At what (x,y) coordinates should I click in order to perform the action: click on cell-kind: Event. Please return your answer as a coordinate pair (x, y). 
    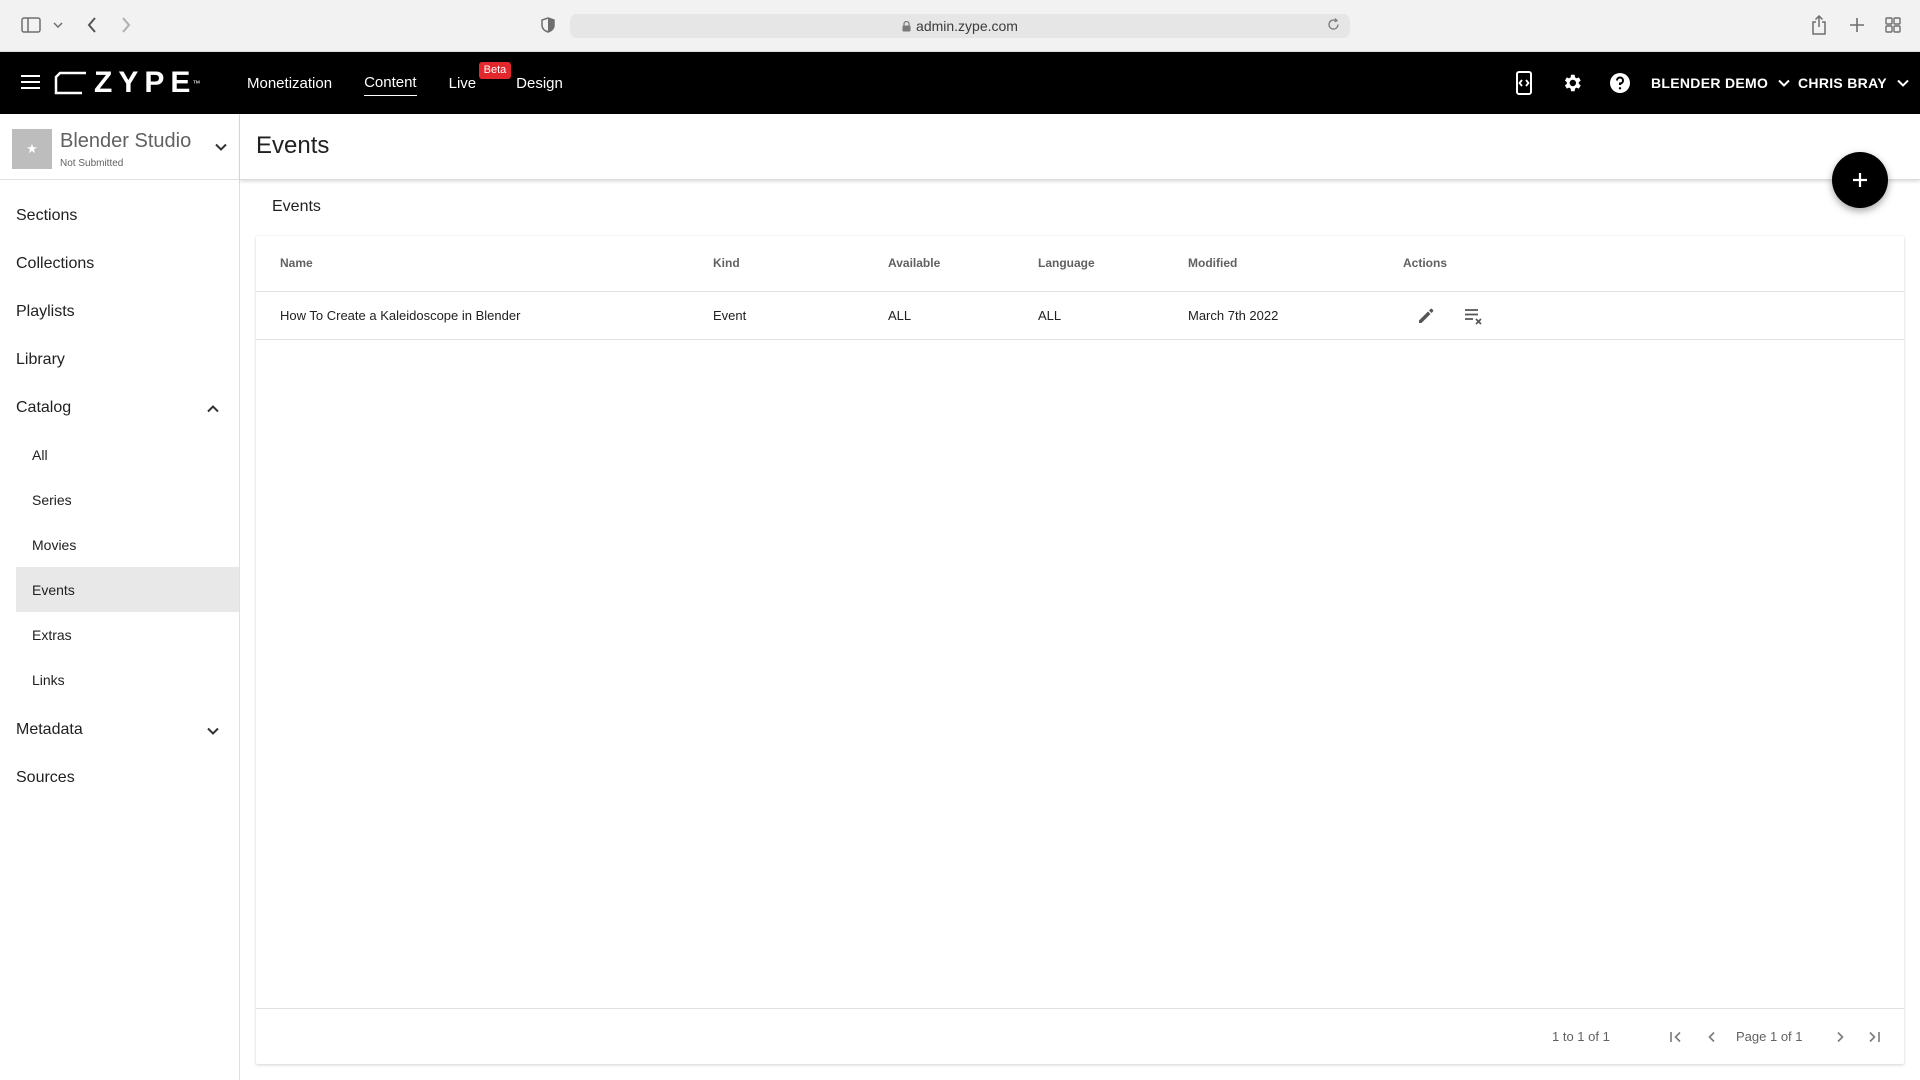
    Looking at the image, I should click on (730, 315).